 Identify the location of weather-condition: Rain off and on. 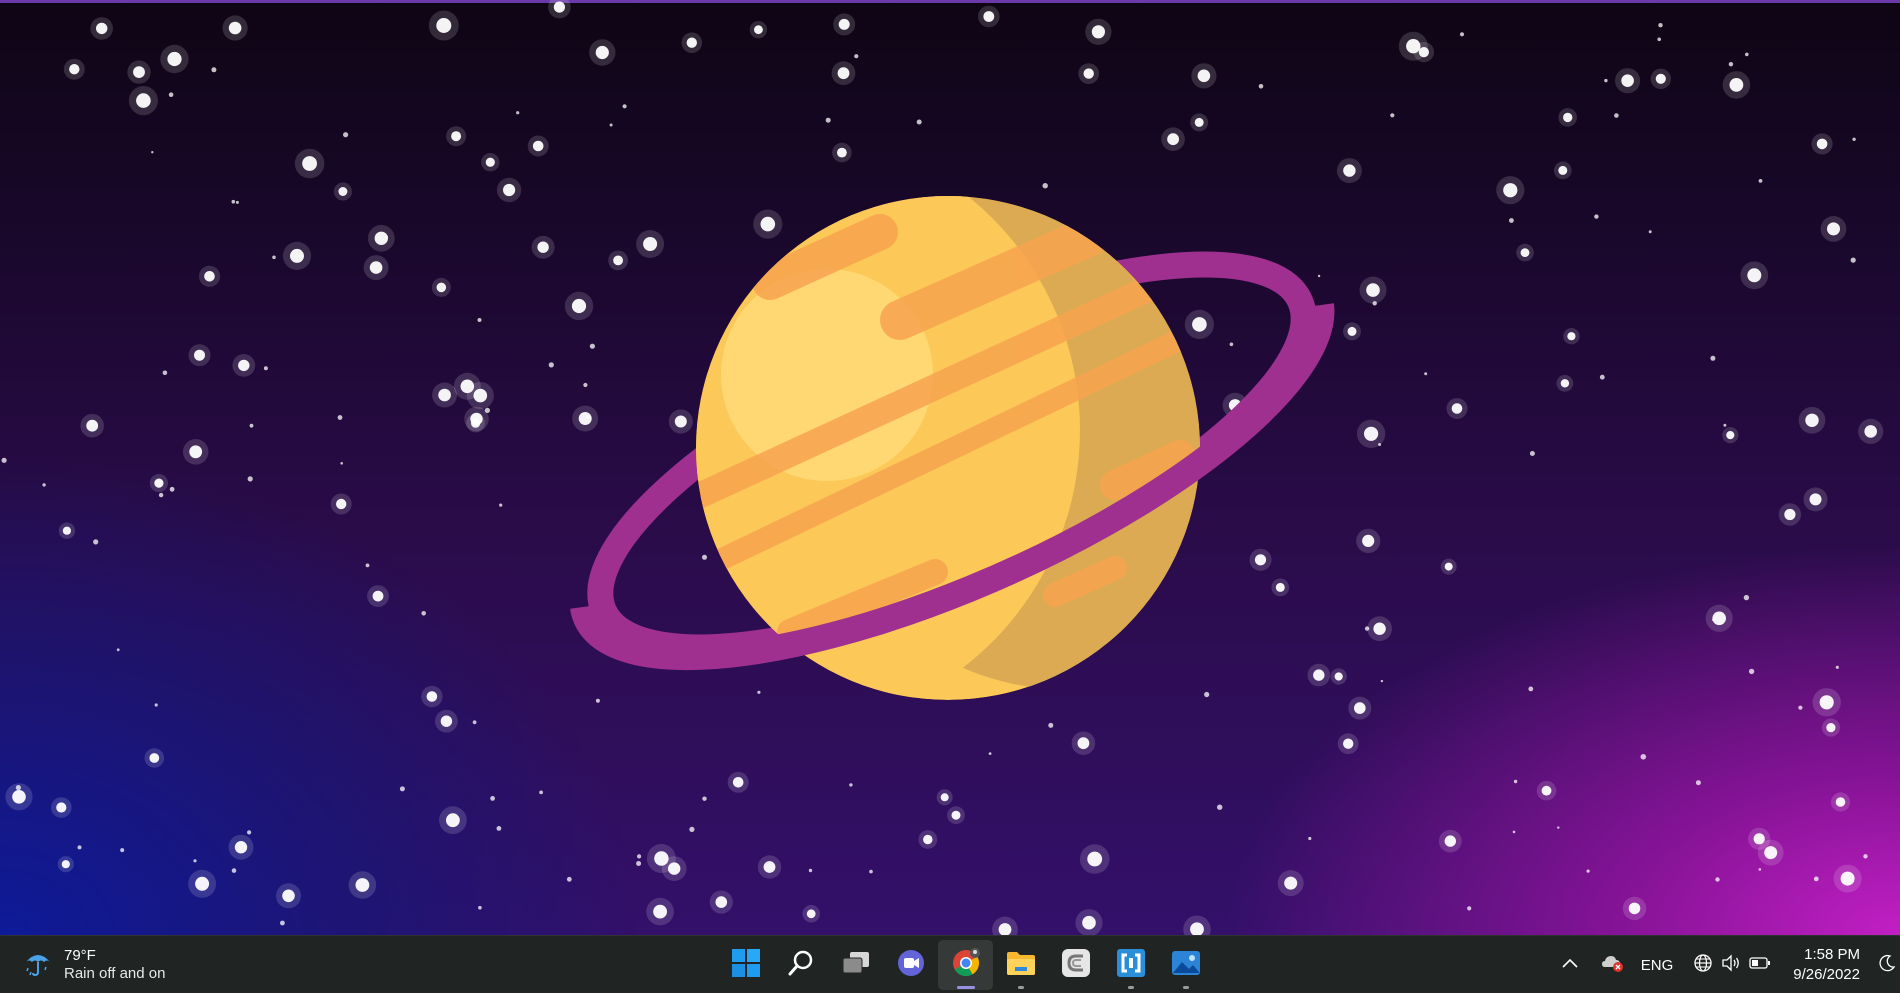
(115, 973).